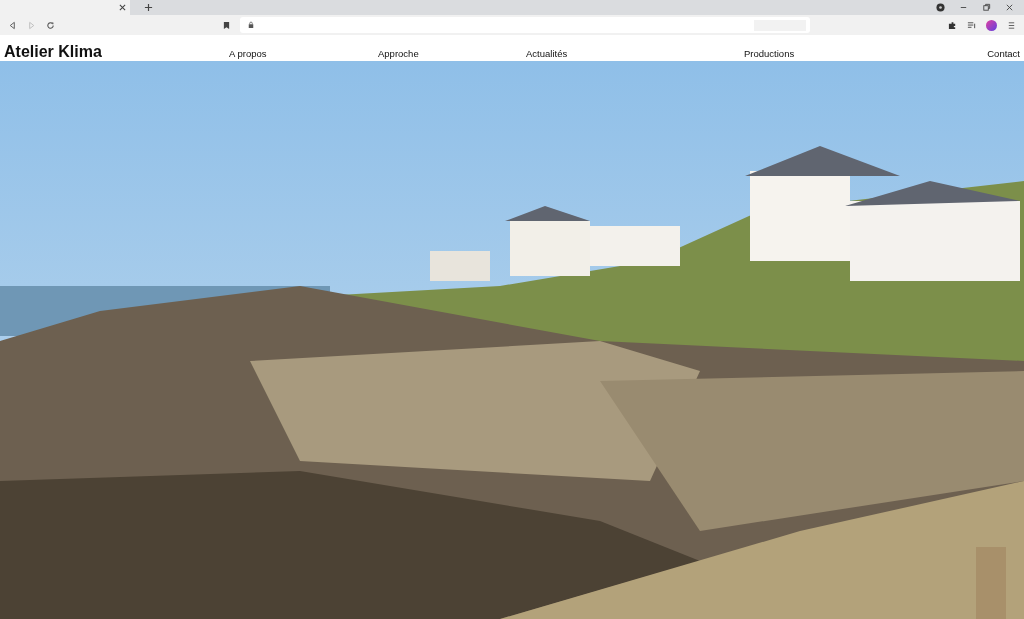 The width and height of the screenshot is (1024, 619). Describe the element at coordinates (50, 25) in the screenshot. I see `reload-icon` at that location.